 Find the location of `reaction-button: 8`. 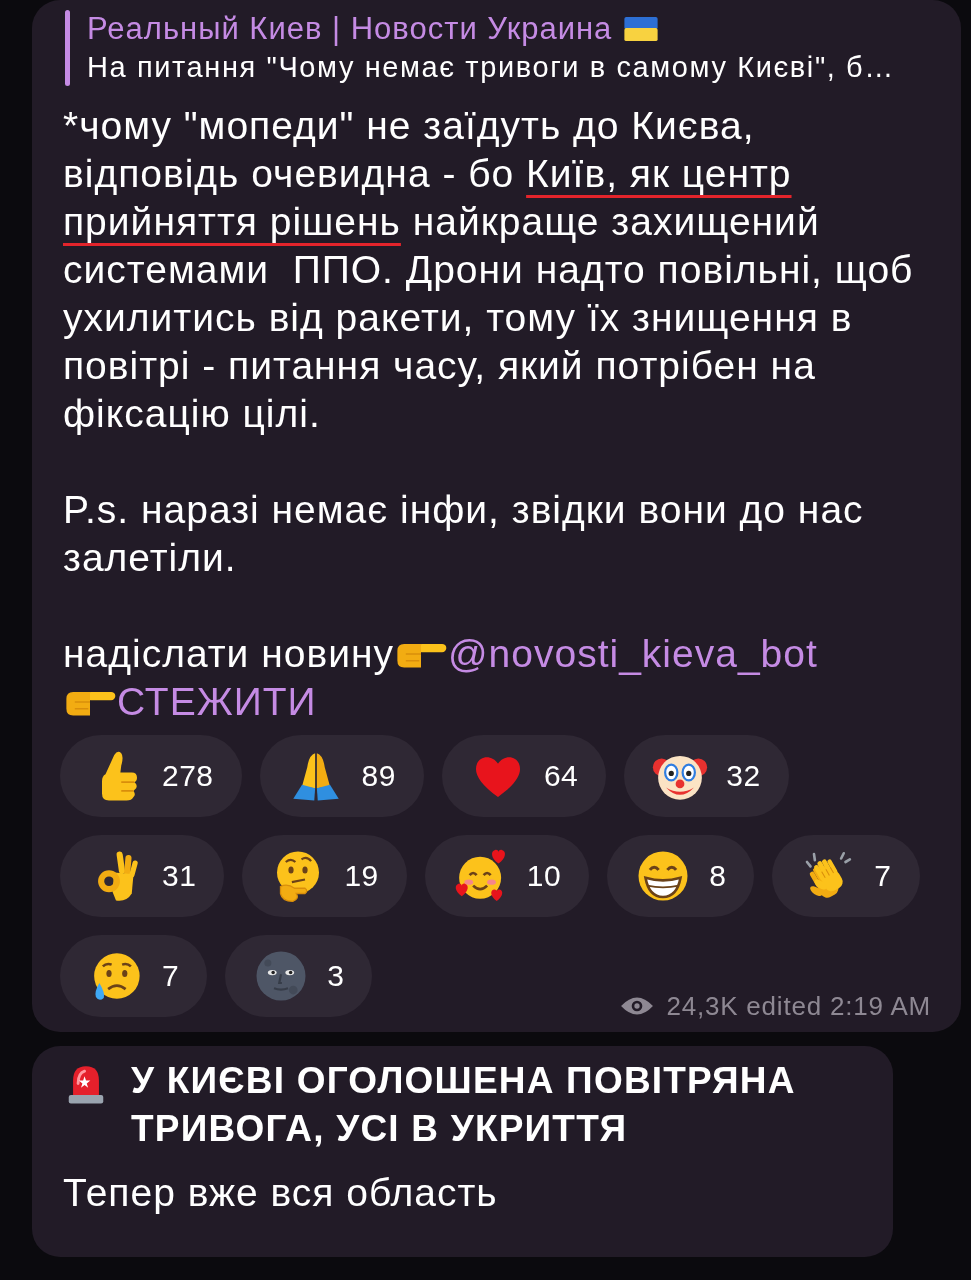

reaction-button: 8 is located at coordinates (681, 876).